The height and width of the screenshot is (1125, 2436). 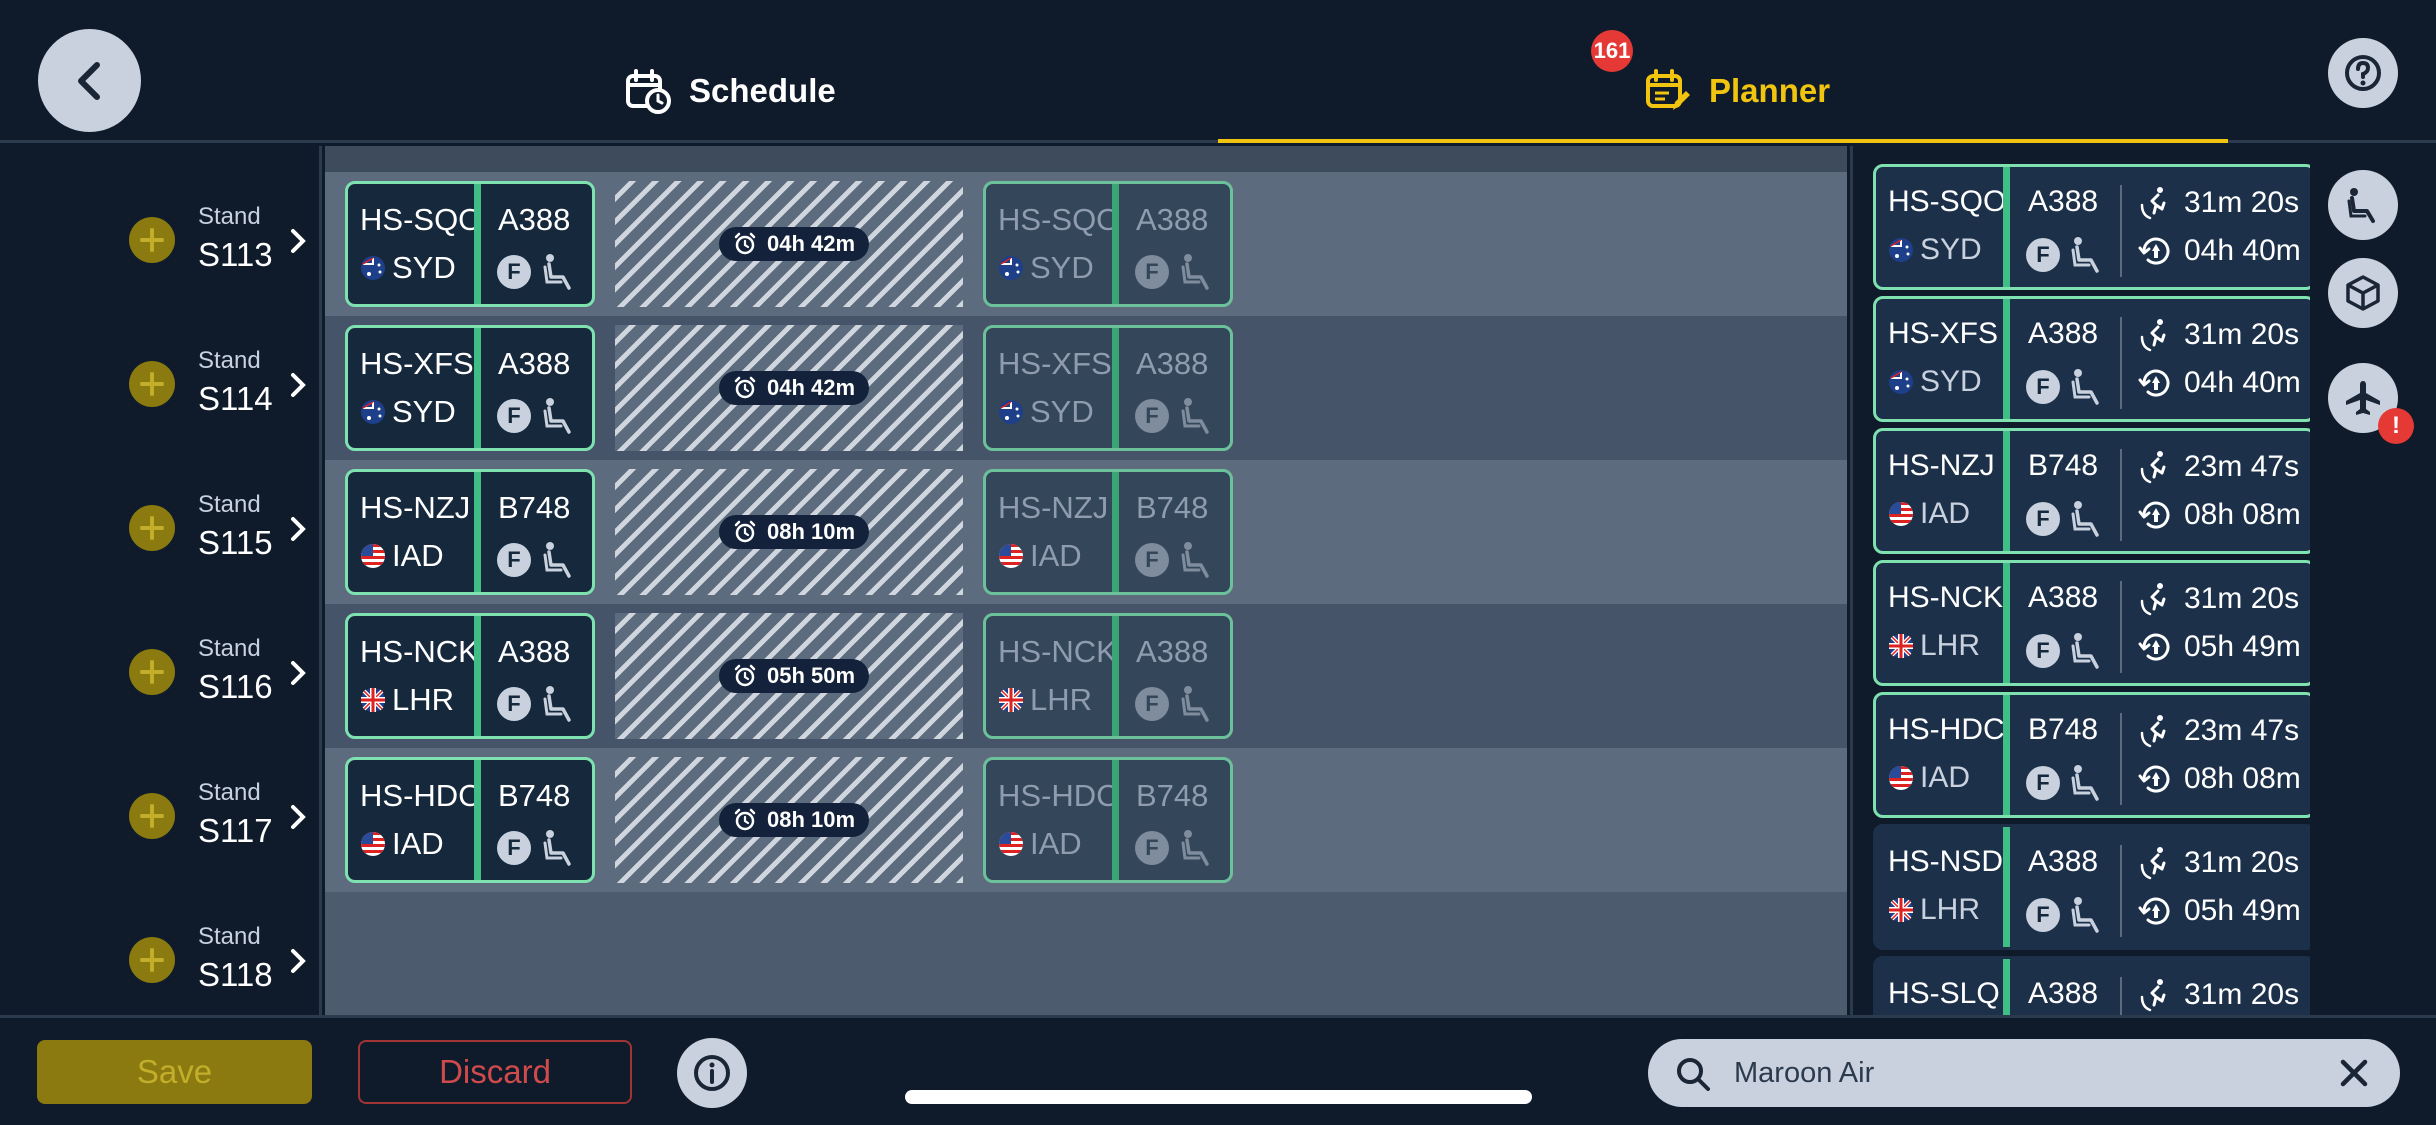 What do you see at coordinates (402, 844) in the screenshot?
I see `flight-origin: IAD` at bounding box center [402, 844].